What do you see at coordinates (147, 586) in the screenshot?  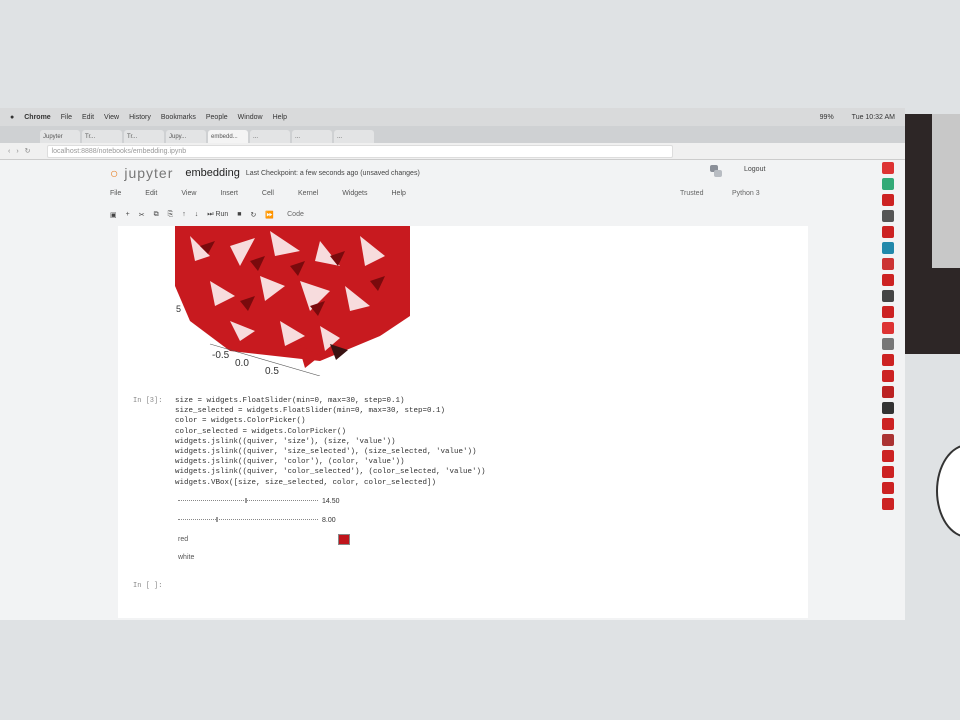 I see `empty-cell-prompt: In [ ]:` at bounding box center [147, 586].